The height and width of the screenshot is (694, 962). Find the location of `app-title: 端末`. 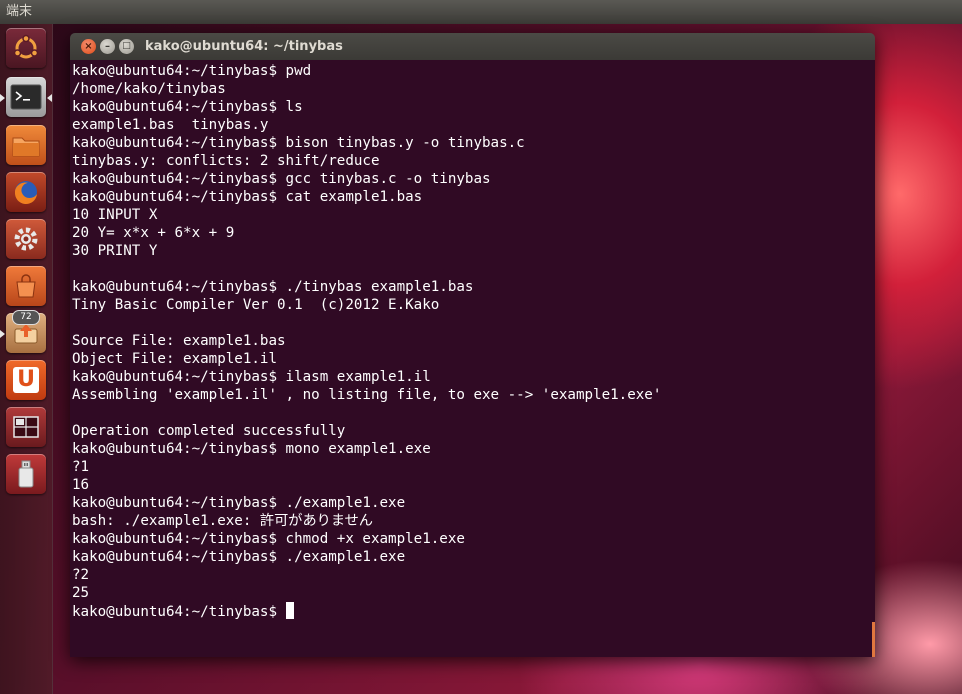

app-title: 端末 is located at coordinates (19, 11).